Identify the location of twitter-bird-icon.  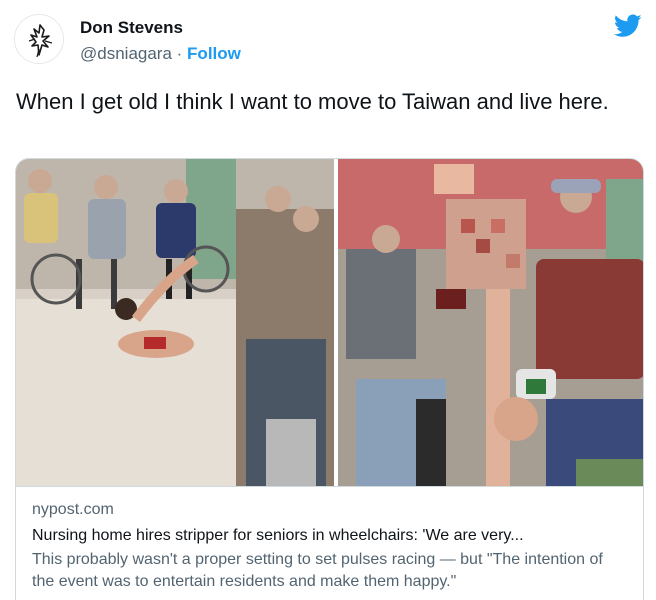
(628, 26).